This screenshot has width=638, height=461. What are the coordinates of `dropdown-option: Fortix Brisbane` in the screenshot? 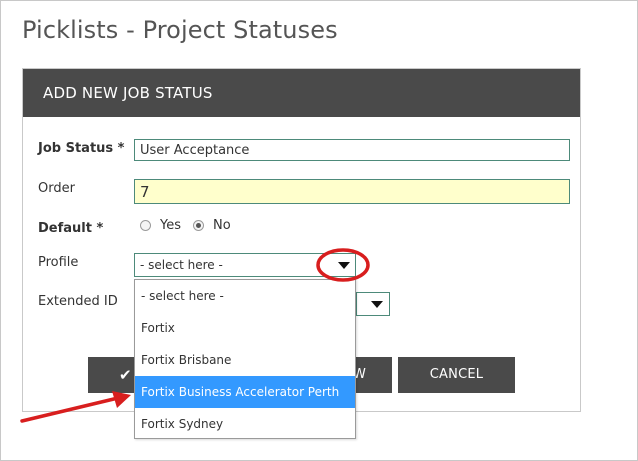 It's located at (245, 360).